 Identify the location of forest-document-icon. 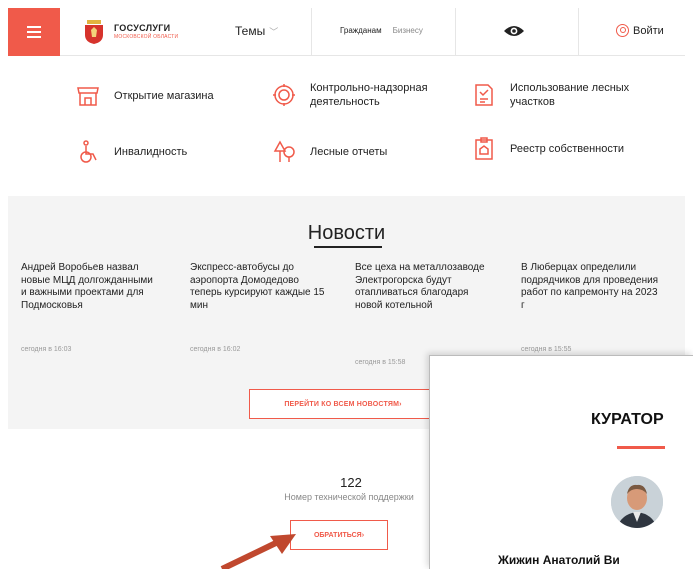
(484, 95).